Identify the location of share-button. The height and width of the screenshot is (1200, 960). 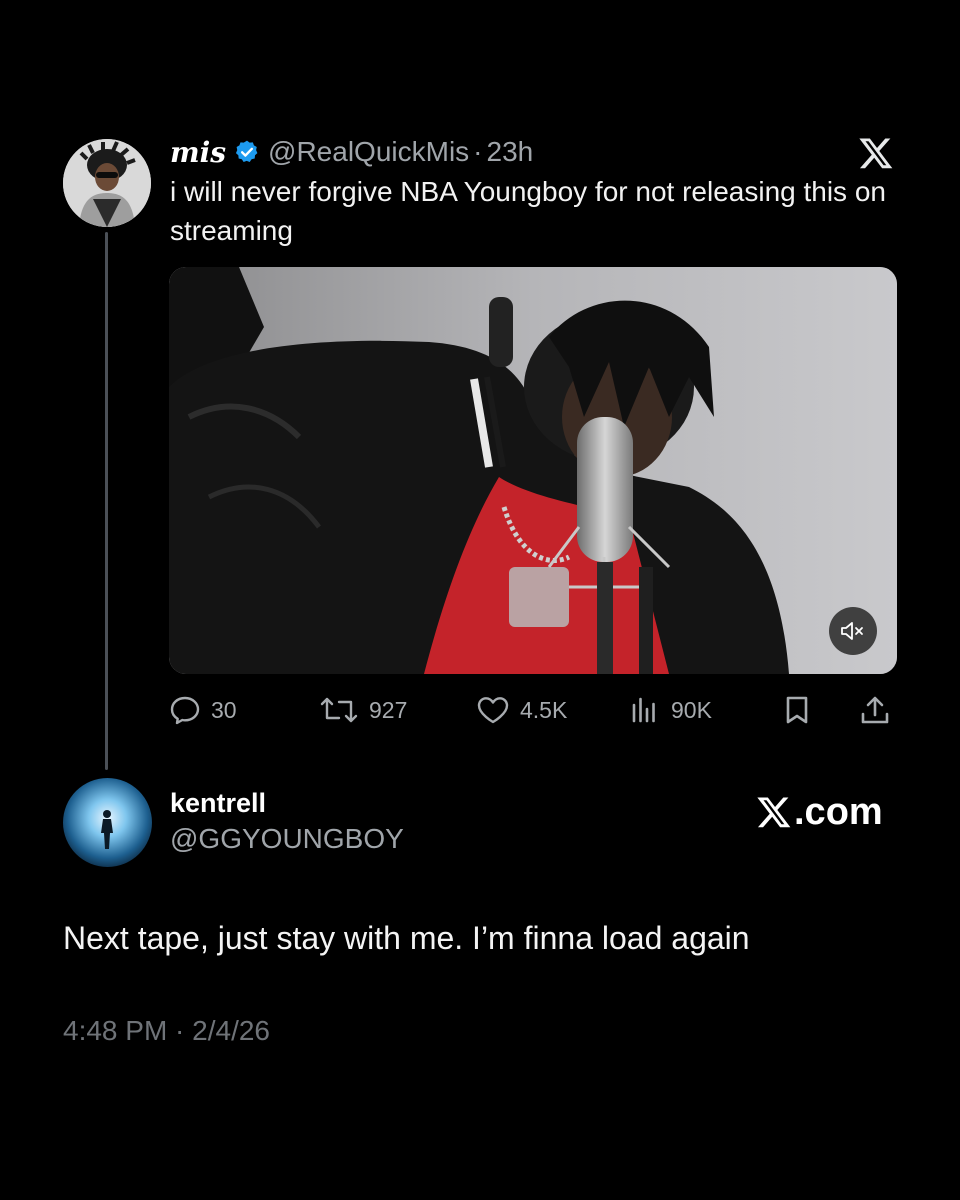
(880, 710).